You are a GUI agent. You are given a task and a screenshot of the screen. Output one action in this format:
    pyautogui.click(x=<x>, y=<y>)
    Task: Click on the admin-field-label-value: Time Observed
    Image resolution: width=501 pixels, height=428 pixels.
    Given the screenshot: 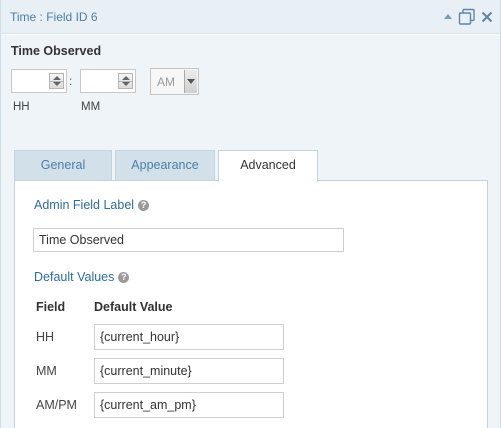 What is the action you would take?
    pyautogui.click(x=81, y=240)
    